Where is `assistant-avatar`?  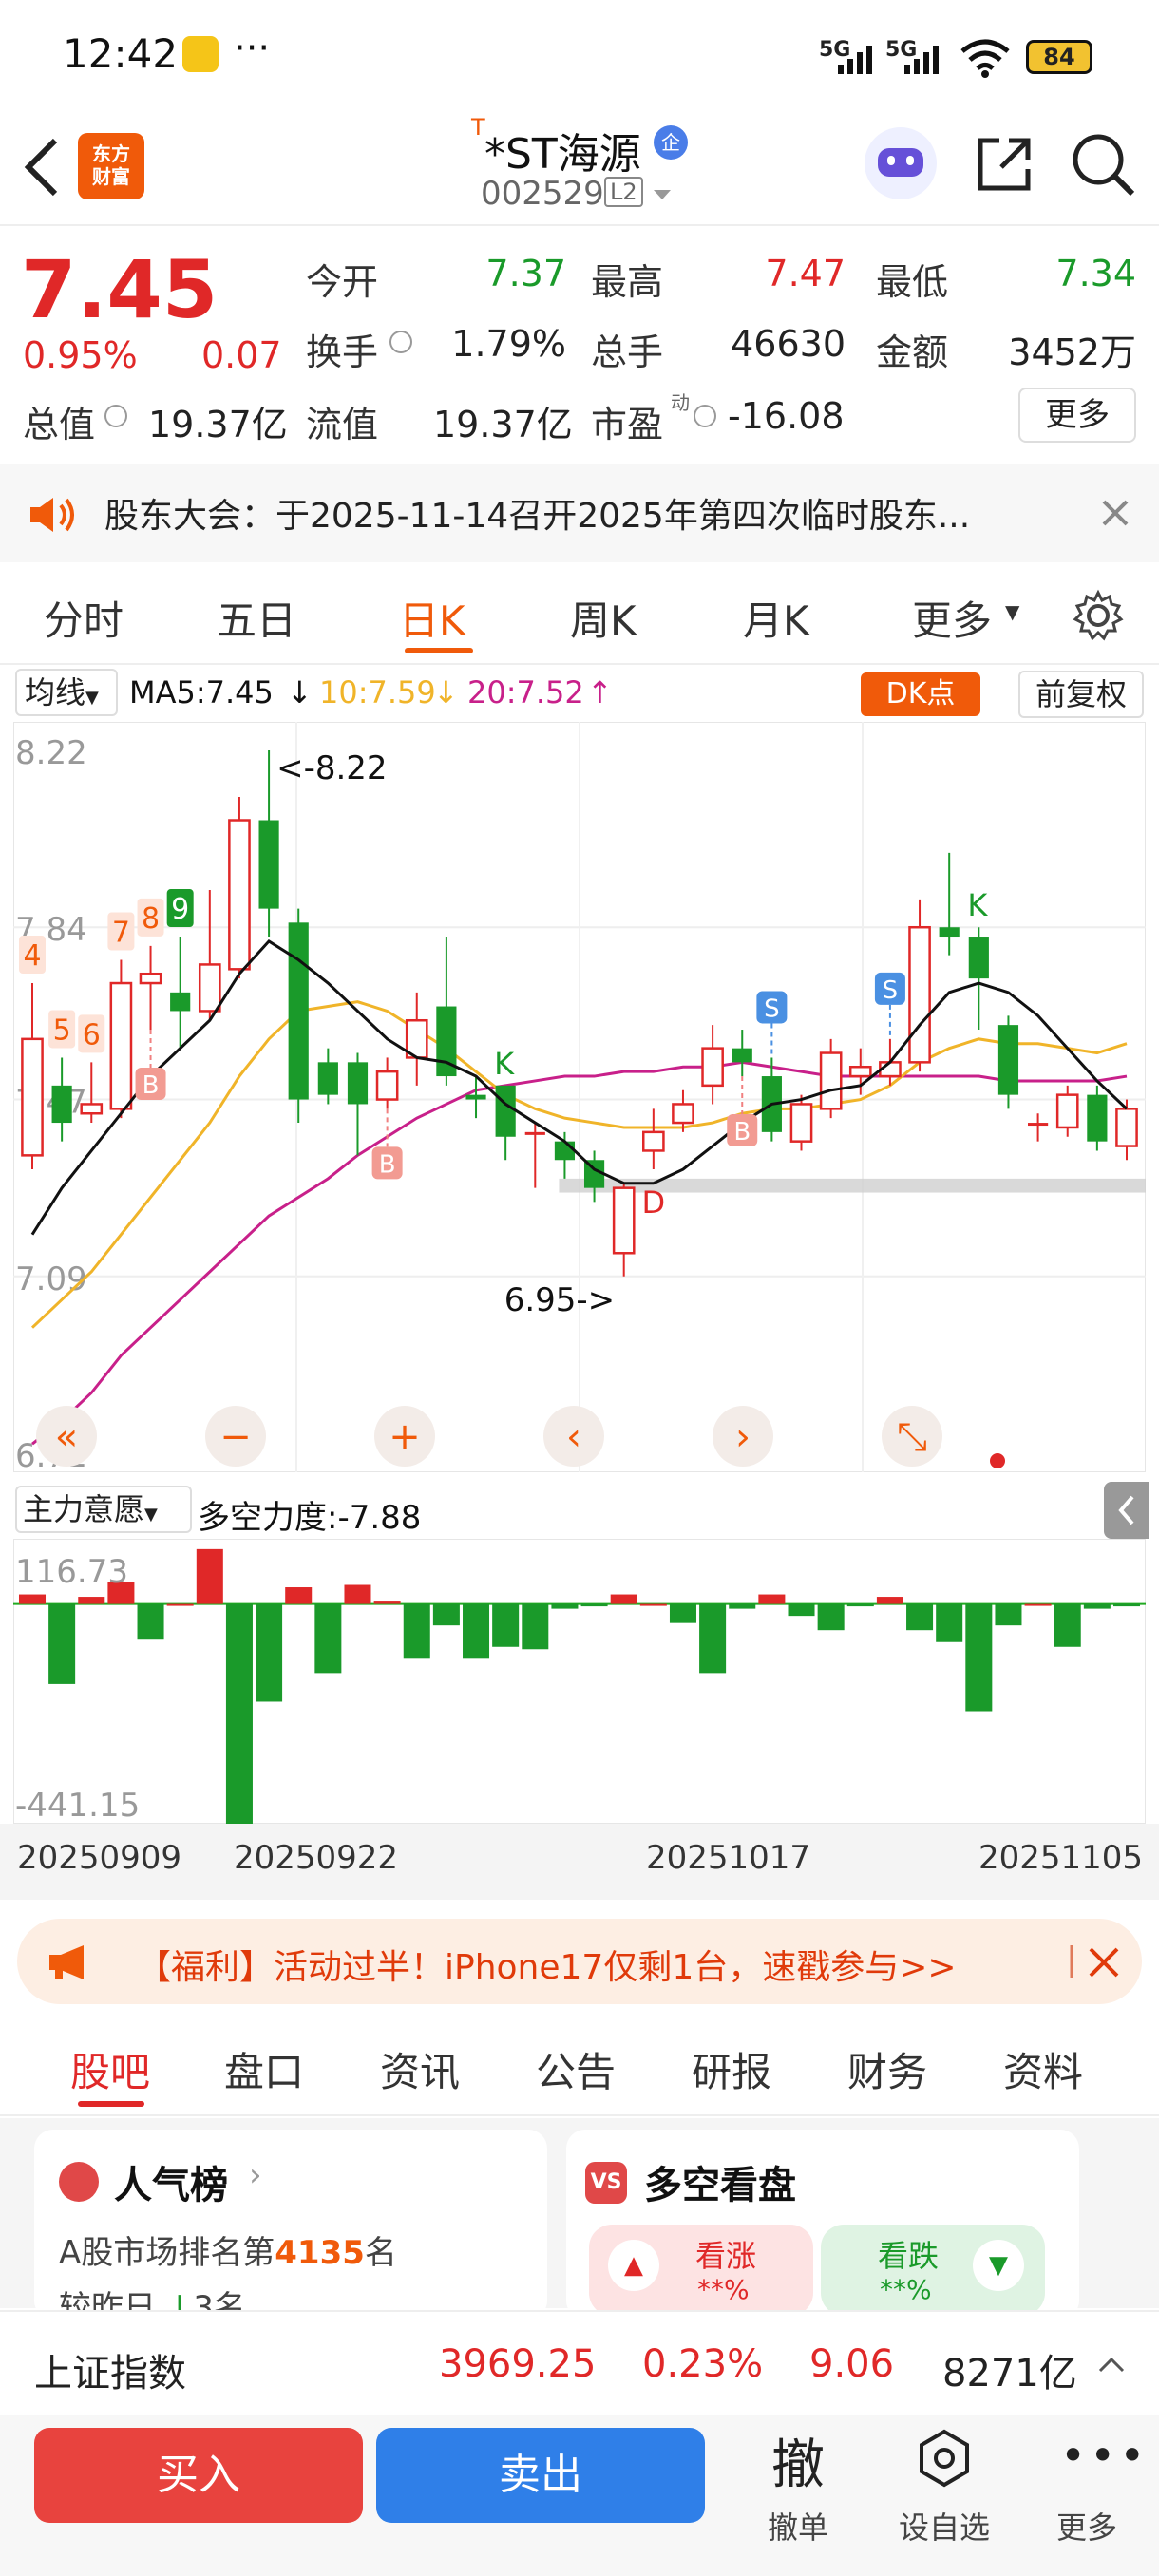
assistant-avatar is located at coordinates (900, 163).